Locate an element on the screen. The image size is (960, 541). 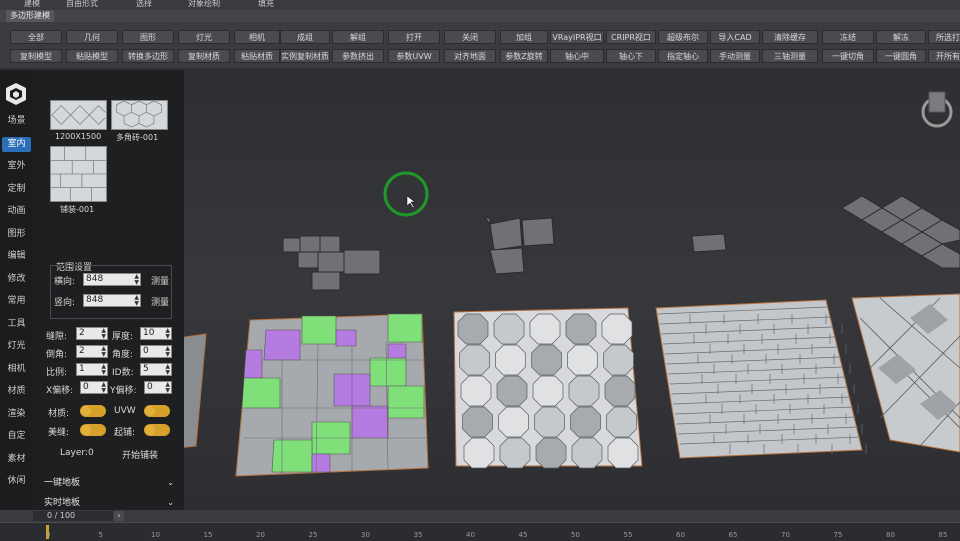
toolbar-row1-button-3: 灯光 is located at coordinates (204, 37).